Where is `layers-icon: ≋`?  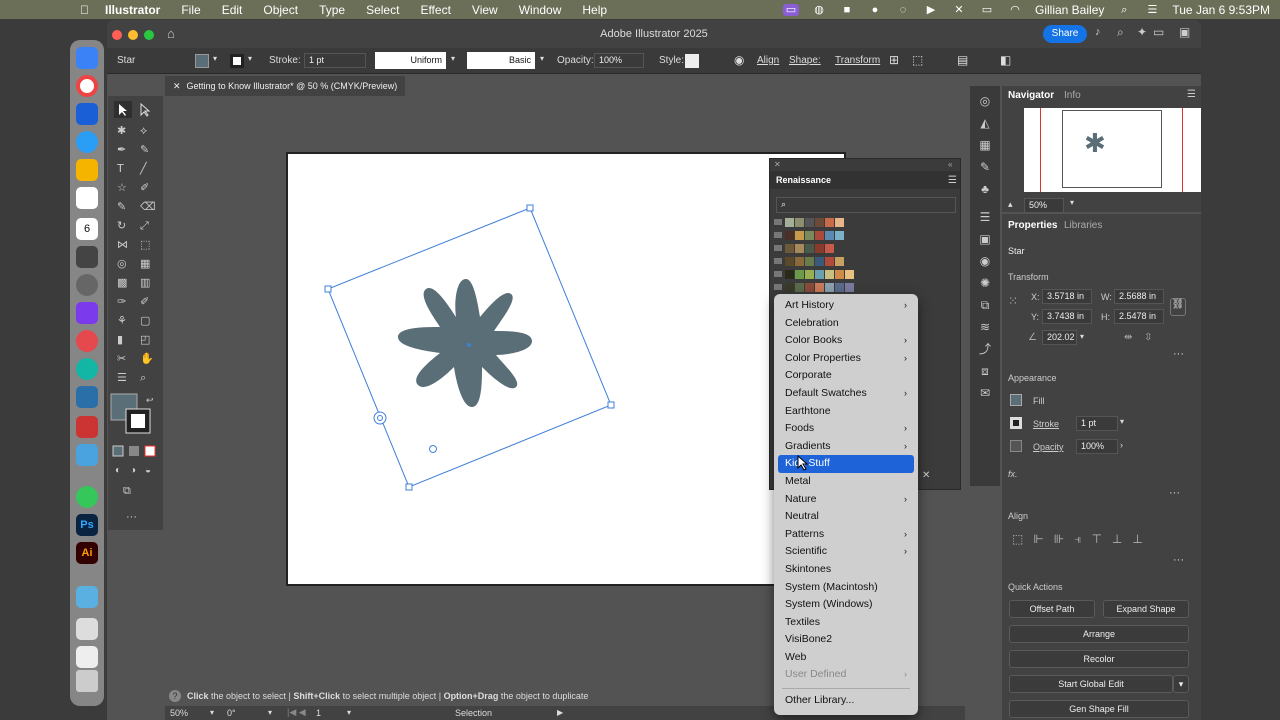 layers-icon: ≋ is located at coordinates (985, 327).